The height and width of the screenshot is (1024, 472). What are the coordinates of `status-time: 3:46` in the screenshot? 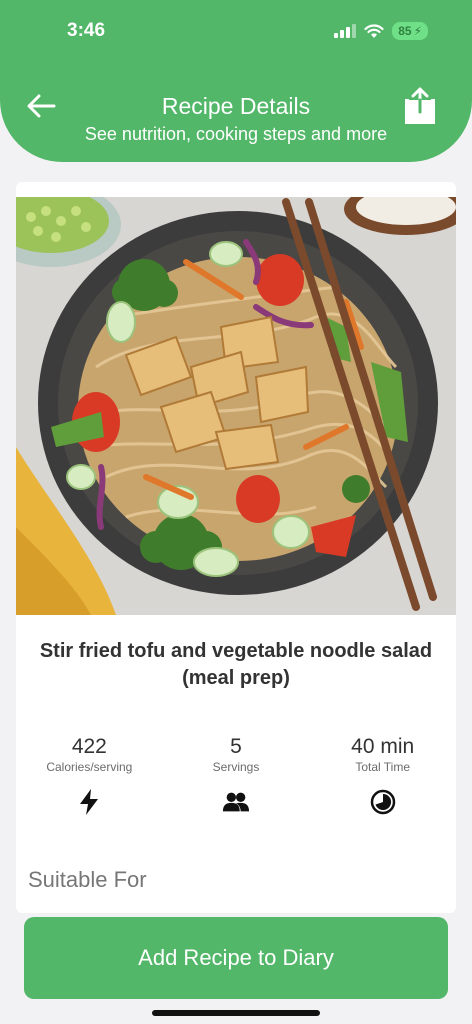 It's located at (86, 30).